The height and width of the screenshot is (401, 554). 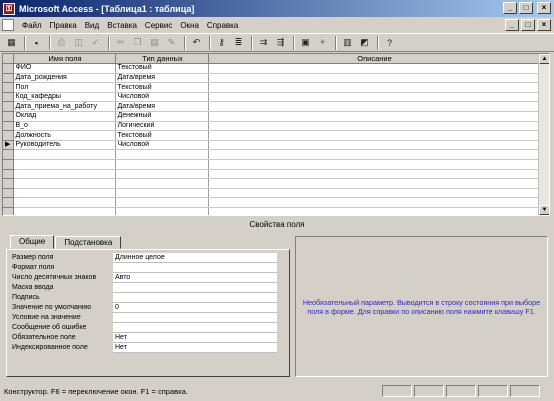 What do you see at coordinates (222, 25) in the screenshot?
I see `menu-help: Справка` at bounding box center [222, 25].